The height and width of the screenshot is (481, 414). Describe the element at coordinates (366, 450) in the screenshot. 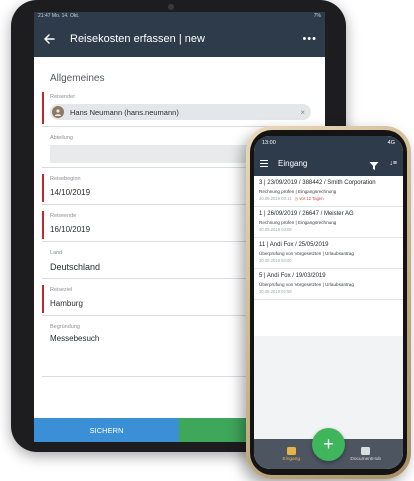

I see `document-icon` at that location.